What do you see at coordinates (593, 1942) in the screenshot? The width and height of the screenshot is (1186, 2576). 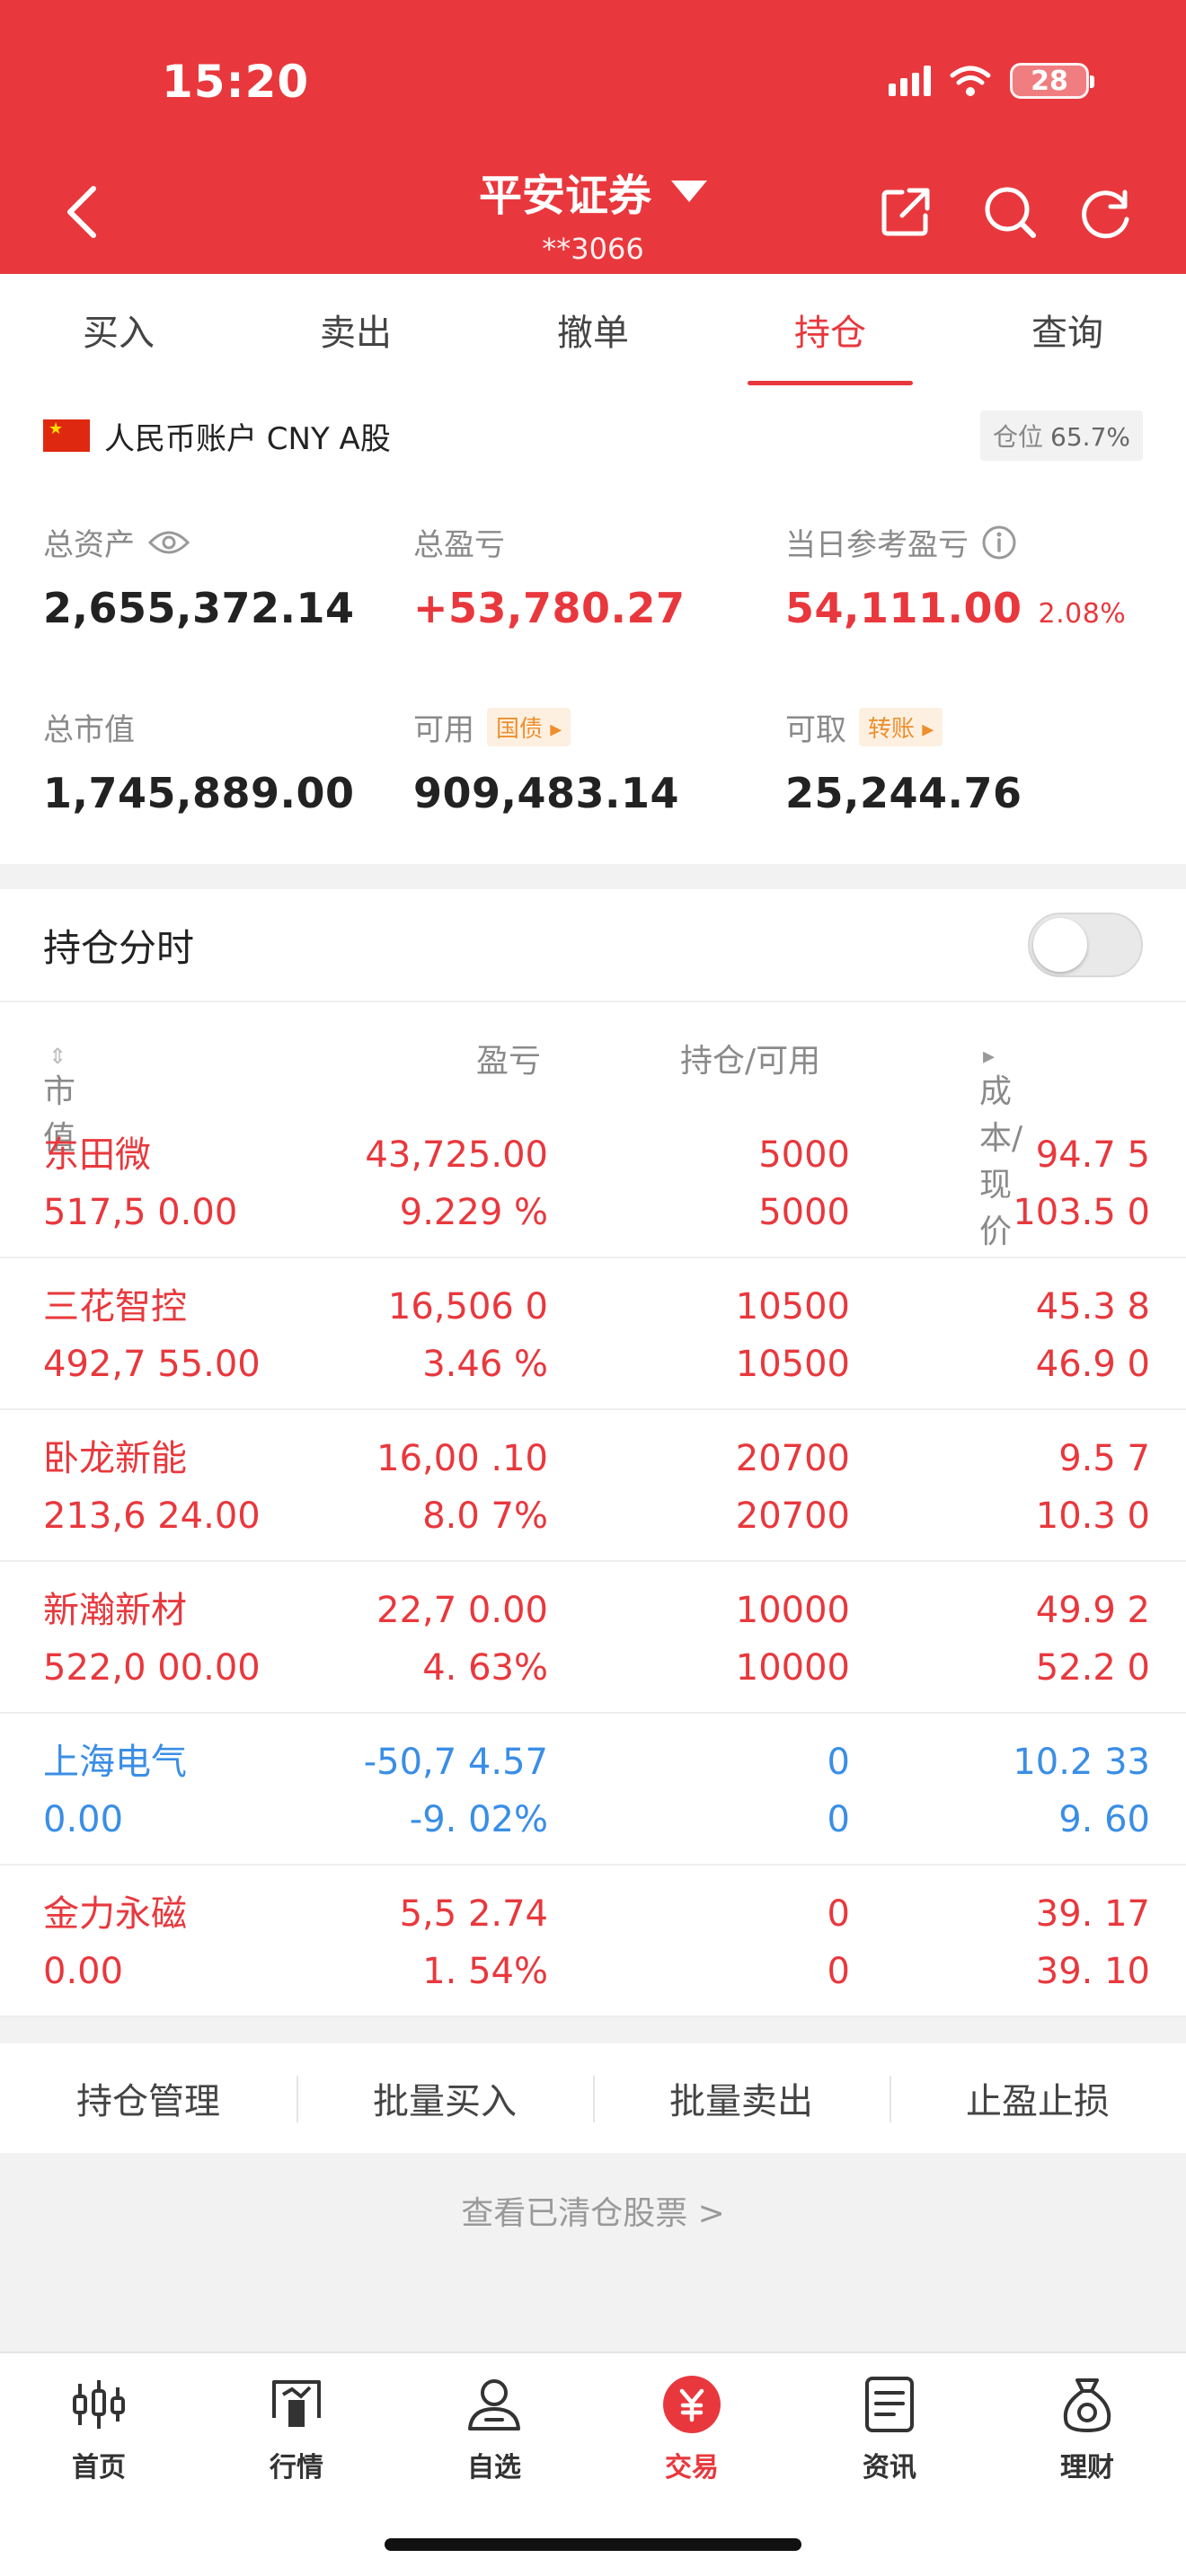 I see `holding-row: 金力永磁 0.00 5,5 2.74 1. 54% 0 0 39. 17 39. 10` at bounding box center [593, 1942].